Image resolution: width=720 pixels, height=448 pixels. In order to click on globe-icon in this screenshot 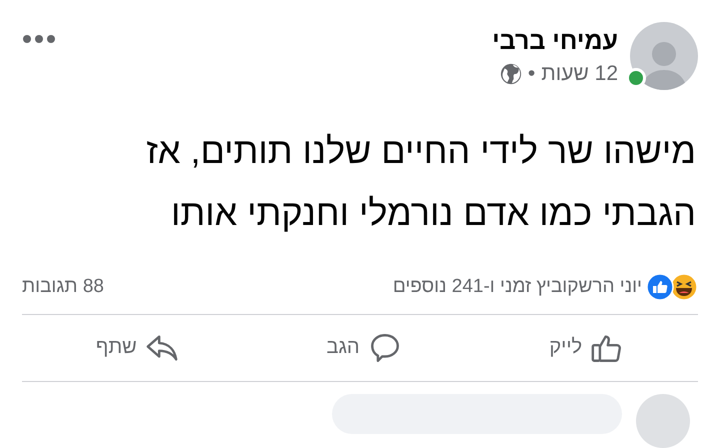, I will do `click(511, 74)`.